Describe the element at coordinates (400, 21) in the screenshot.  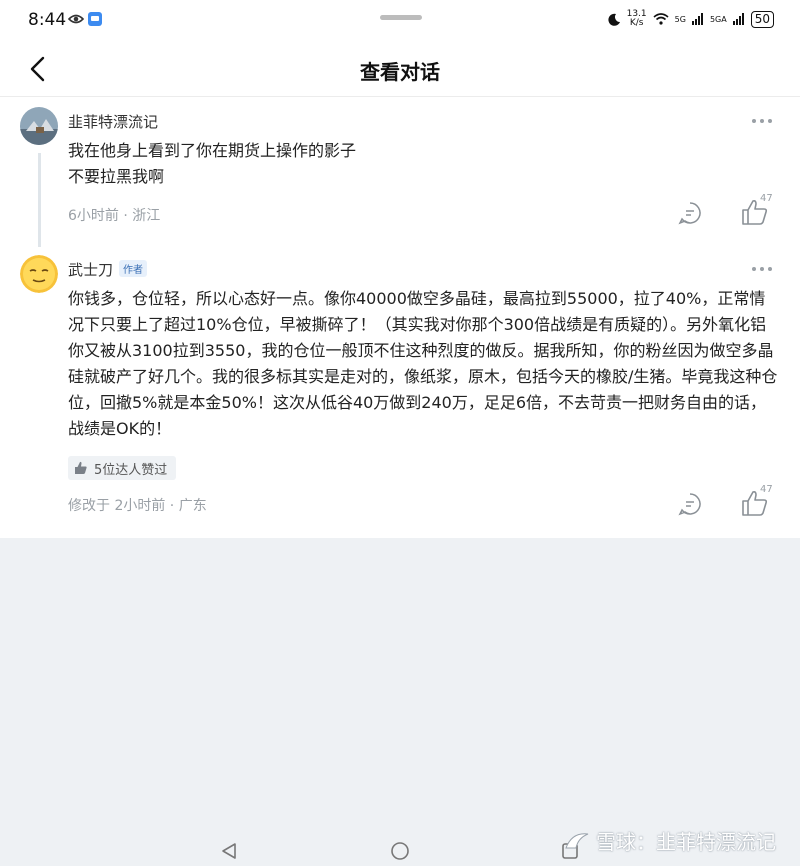
I see `status-bar: 8:44 13.1 K/s 5G 5GA 50` at that location.